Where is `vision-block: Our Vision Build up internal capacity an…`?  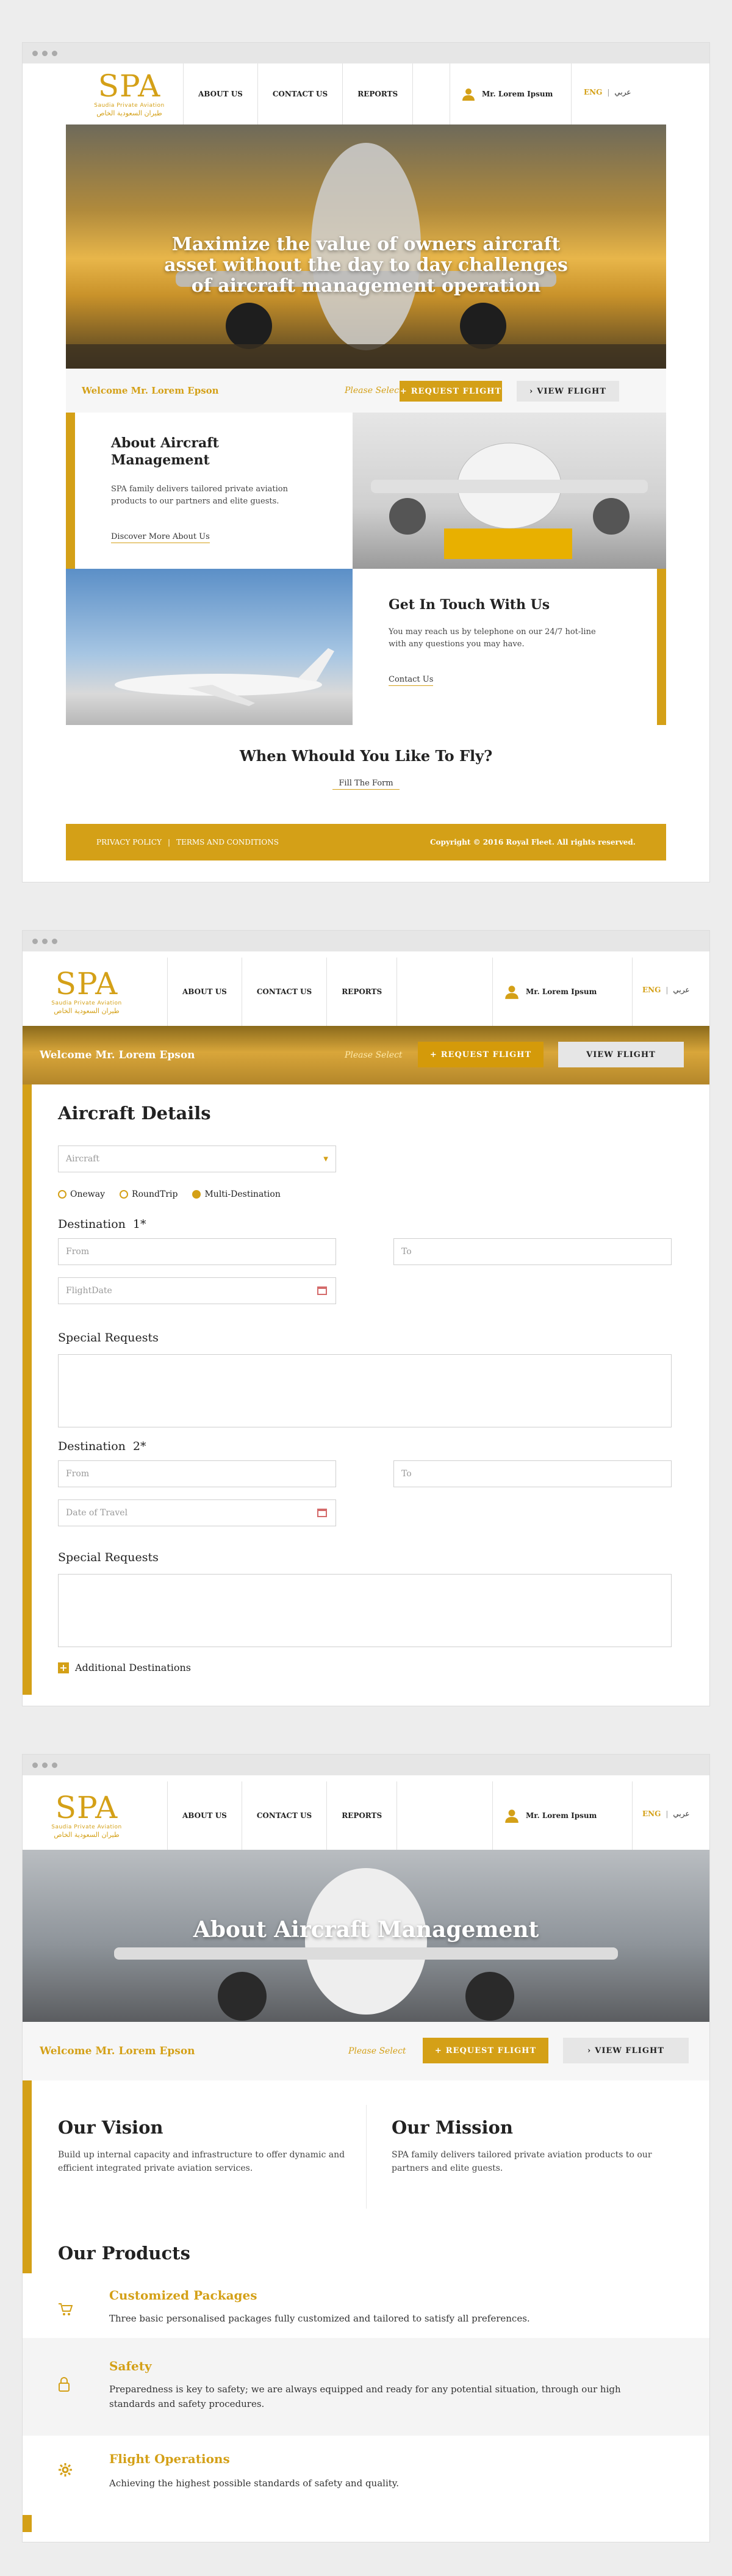
vision-block: Our Vision Build up internal capacity an… is located at coordinates (204, 2146).